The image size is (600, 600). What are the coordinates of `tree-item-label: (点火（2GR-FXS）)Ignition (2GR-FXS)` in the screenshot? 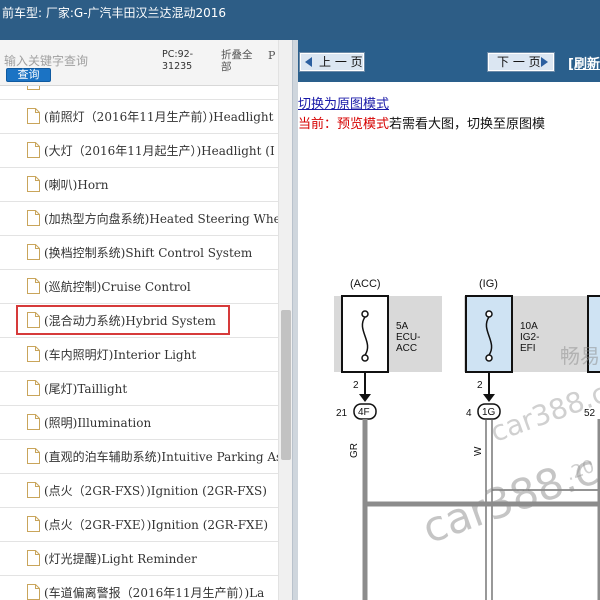 It's located at (155, 491).